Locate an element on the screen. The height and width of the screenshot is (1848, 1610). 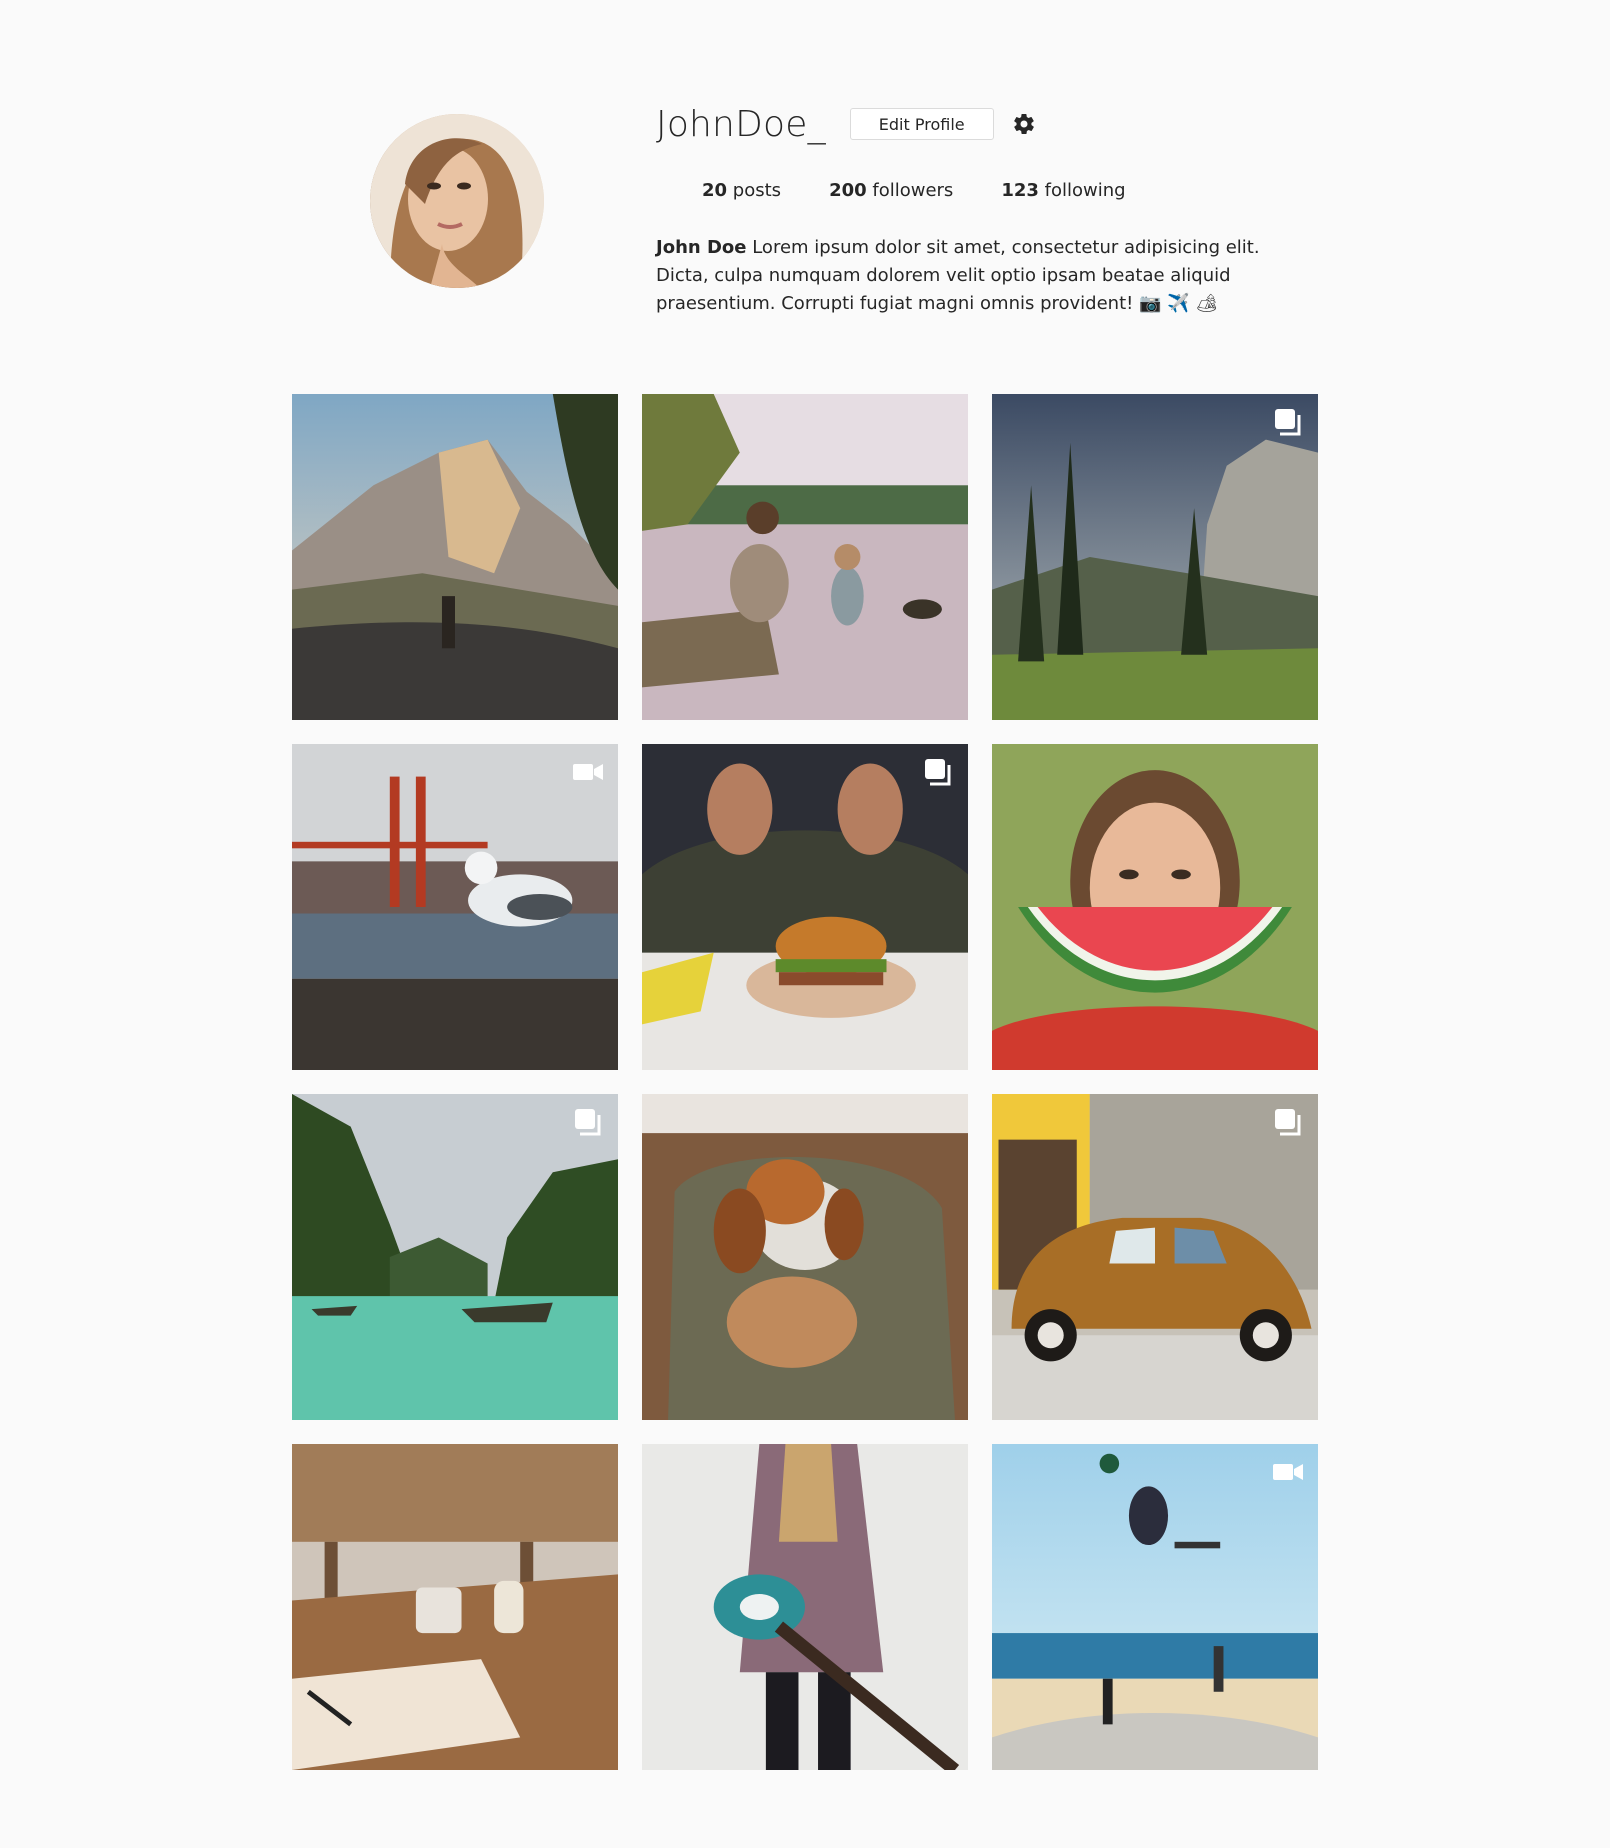
username: JohnDoe_ is located at coordinates (741, 124).